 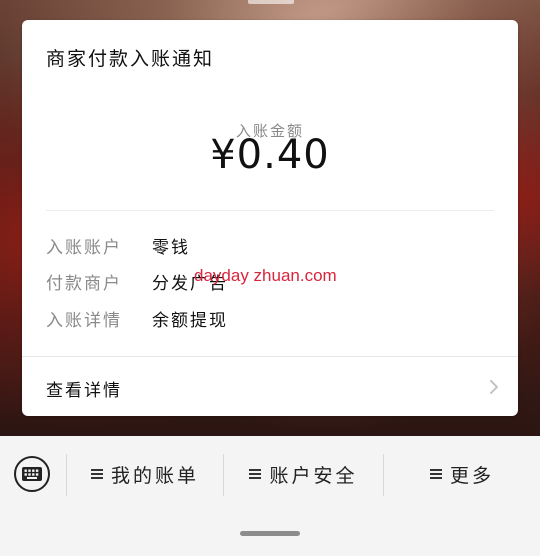 I want to click on menu-item-account-security: 账户安全, so click(x=303, y=474).